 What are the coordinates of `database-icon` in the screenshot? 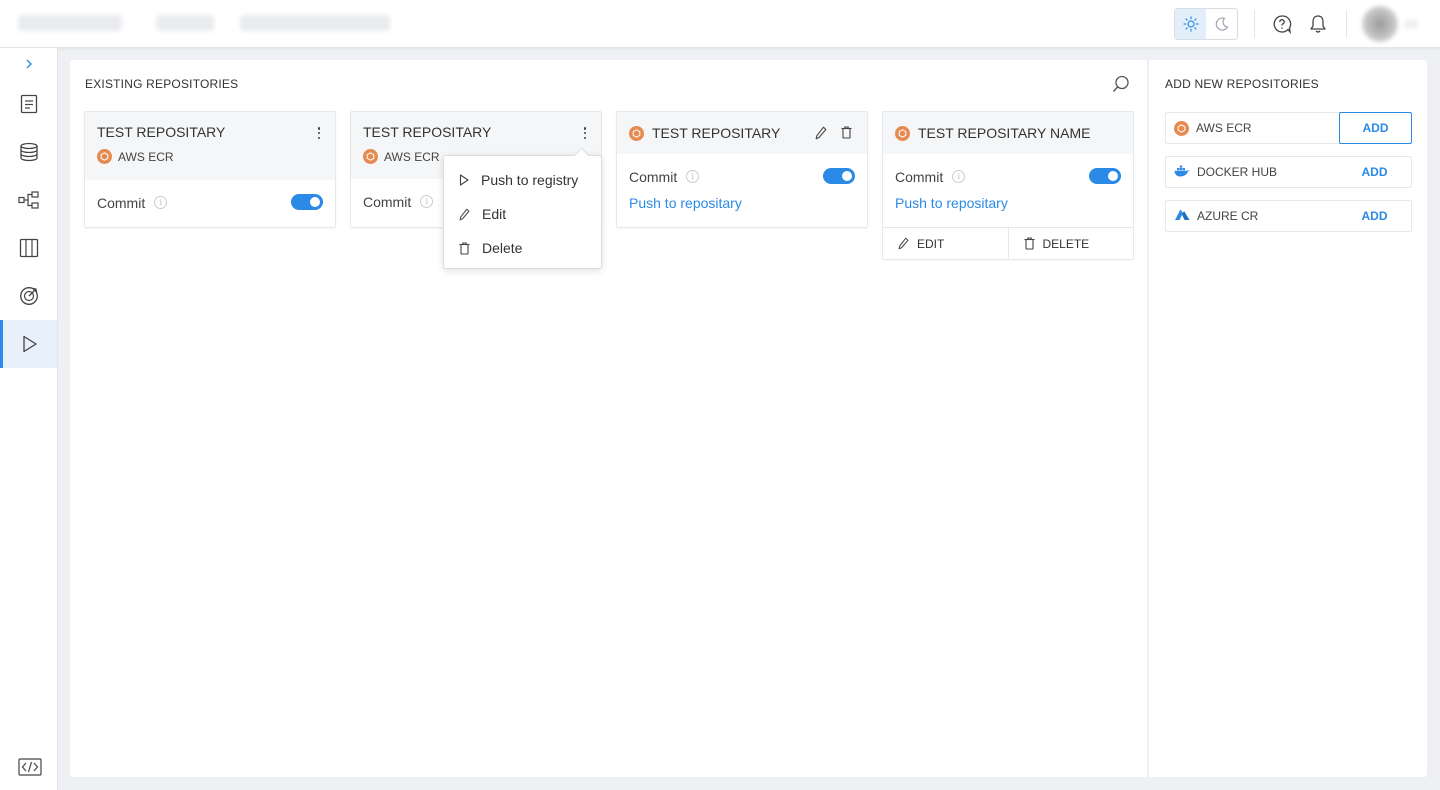 It's located at (28, 152).